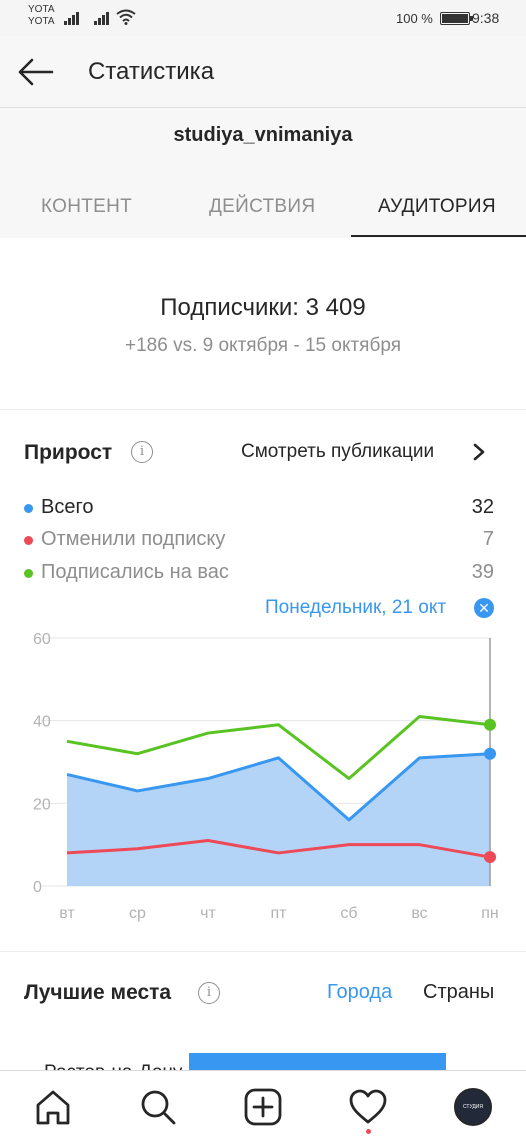 This screenshot has height=1142, width=526. Describe the element at coordinates (359, 992) in the screenshot. I see `tab-cities: Города` at that location.